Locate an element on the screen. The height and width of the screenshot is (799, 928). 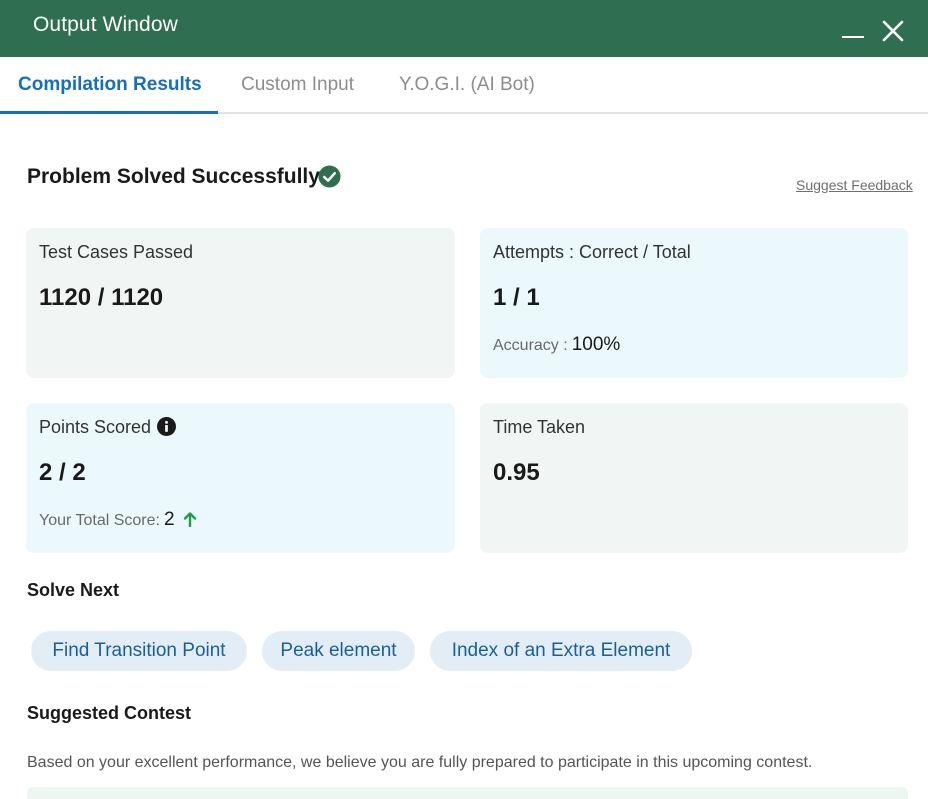
minimize-icon is located at coordinates (854, 30).